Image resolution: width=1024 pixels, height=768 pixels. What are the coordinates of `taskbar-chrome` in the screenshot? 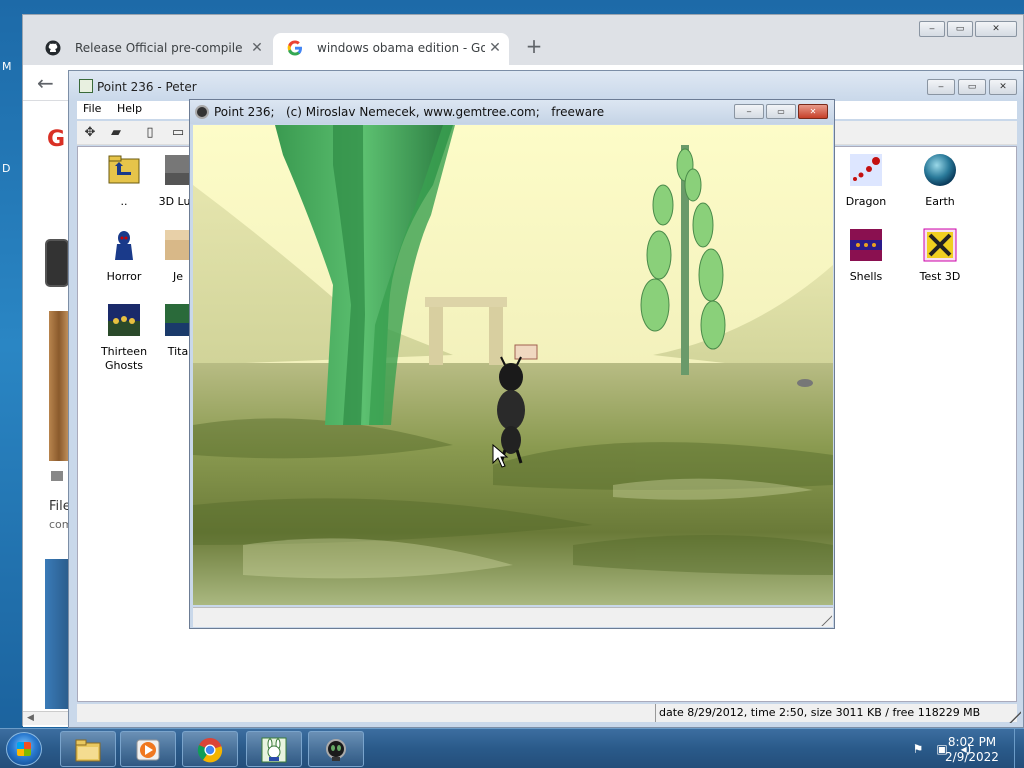 It's located at (210, 749).